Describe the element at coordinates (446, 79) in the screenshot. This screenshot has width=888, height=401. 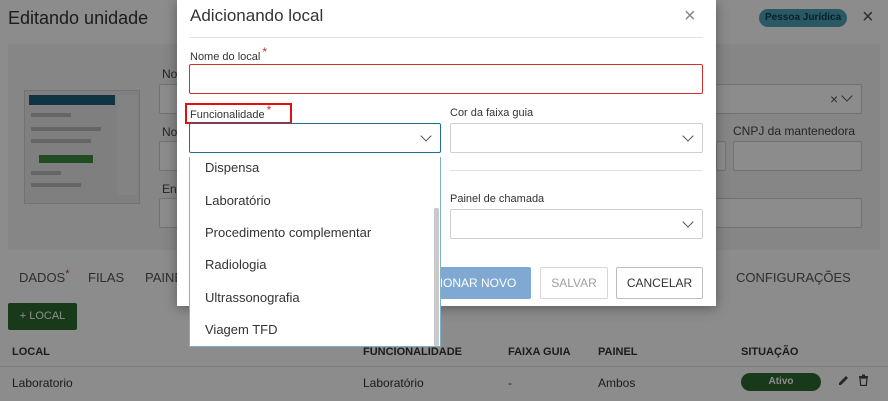
I see `nome-local-input` at that location.